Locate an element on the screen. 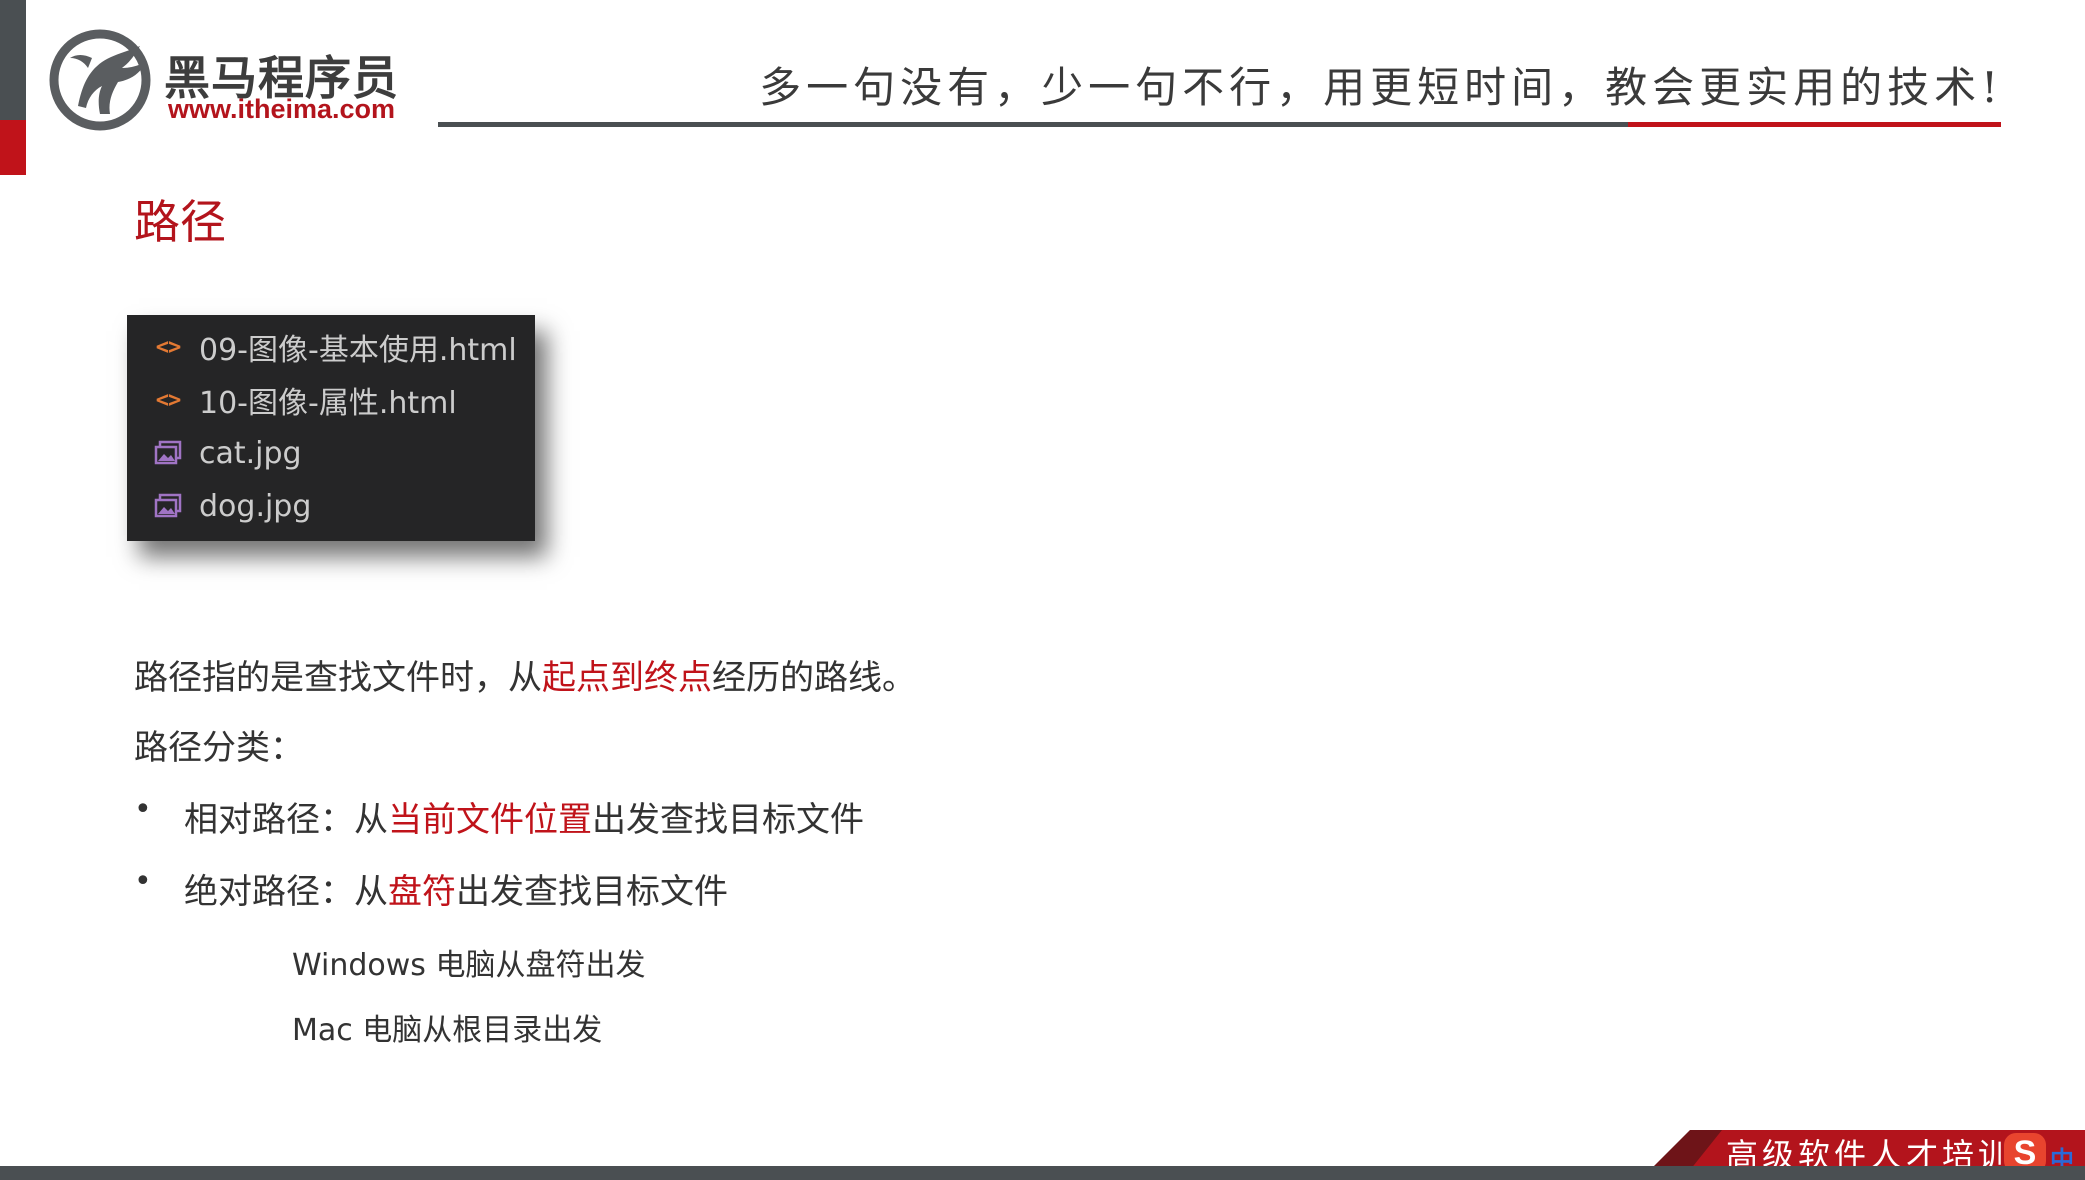 The width and height of the screenshot is (2085, 1180). file-name: 09-图像-基本使用.html is located at coordinates (358, 350).